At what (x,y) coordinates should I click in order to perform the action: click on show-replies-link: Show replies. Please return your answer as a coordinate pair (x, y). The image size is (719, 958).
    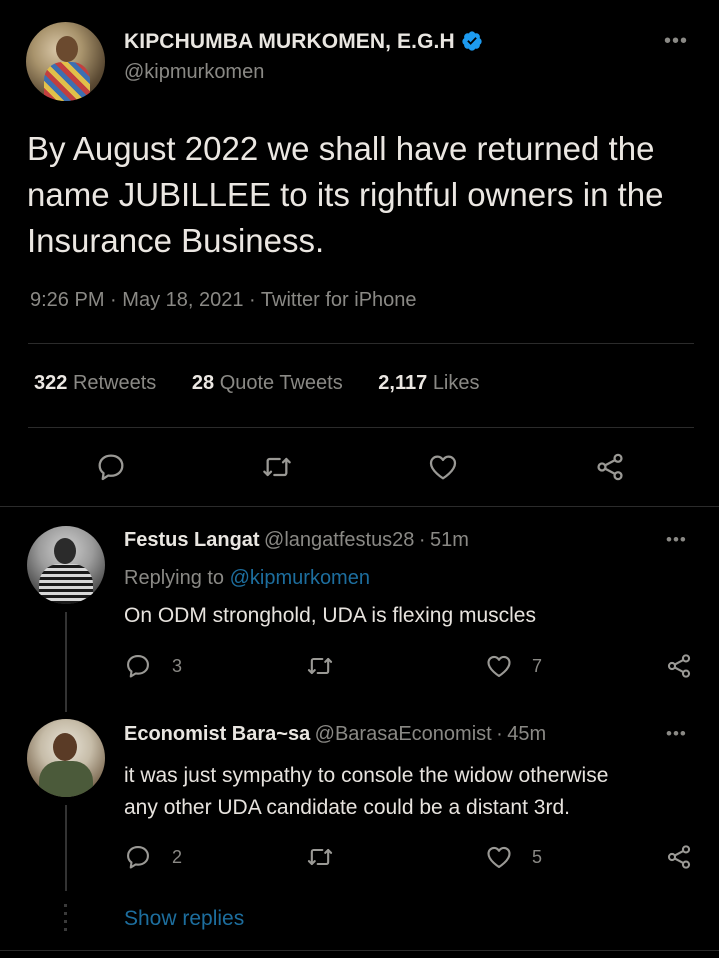
    Looking at the image, I should click on (184, 919).